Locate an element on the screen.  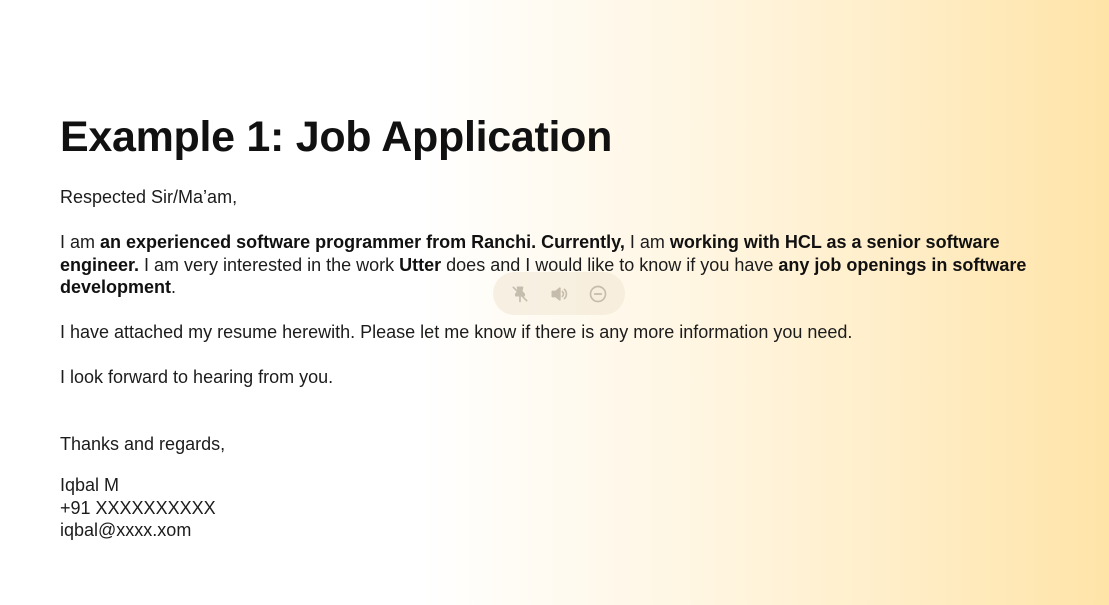
page-title: Example 1: Job Application is located at coordinates (336, 137).